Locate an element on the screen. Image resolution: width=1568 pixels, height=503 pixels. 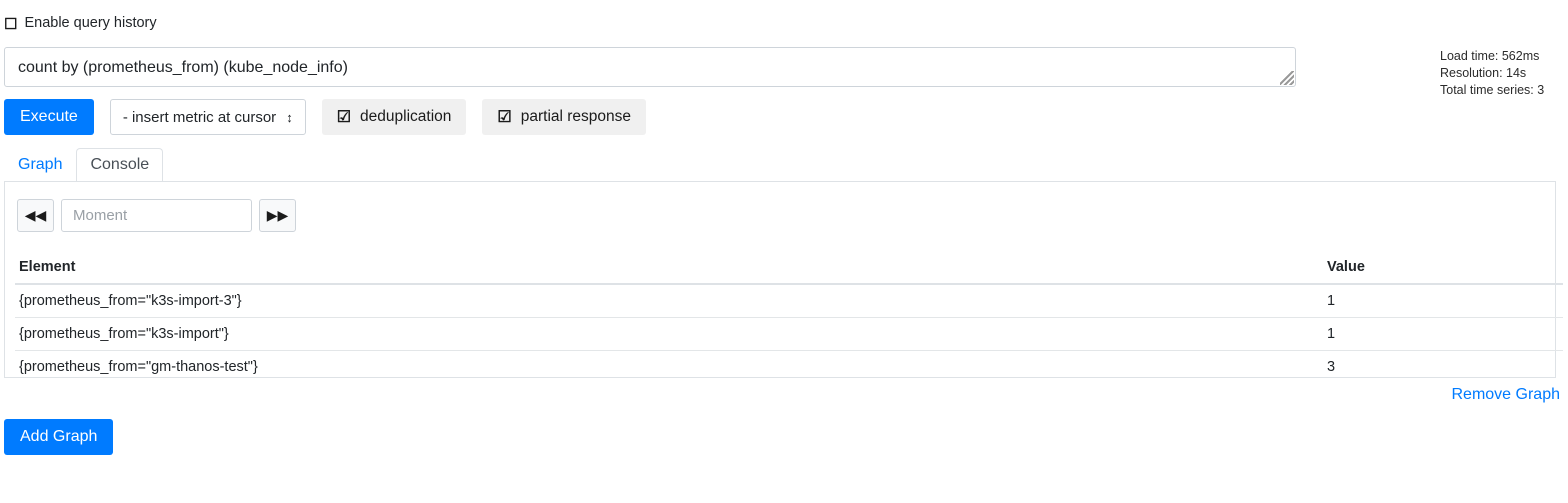
double-arrow-right-icon: ▶▶ is located at coordinates (277, 215).